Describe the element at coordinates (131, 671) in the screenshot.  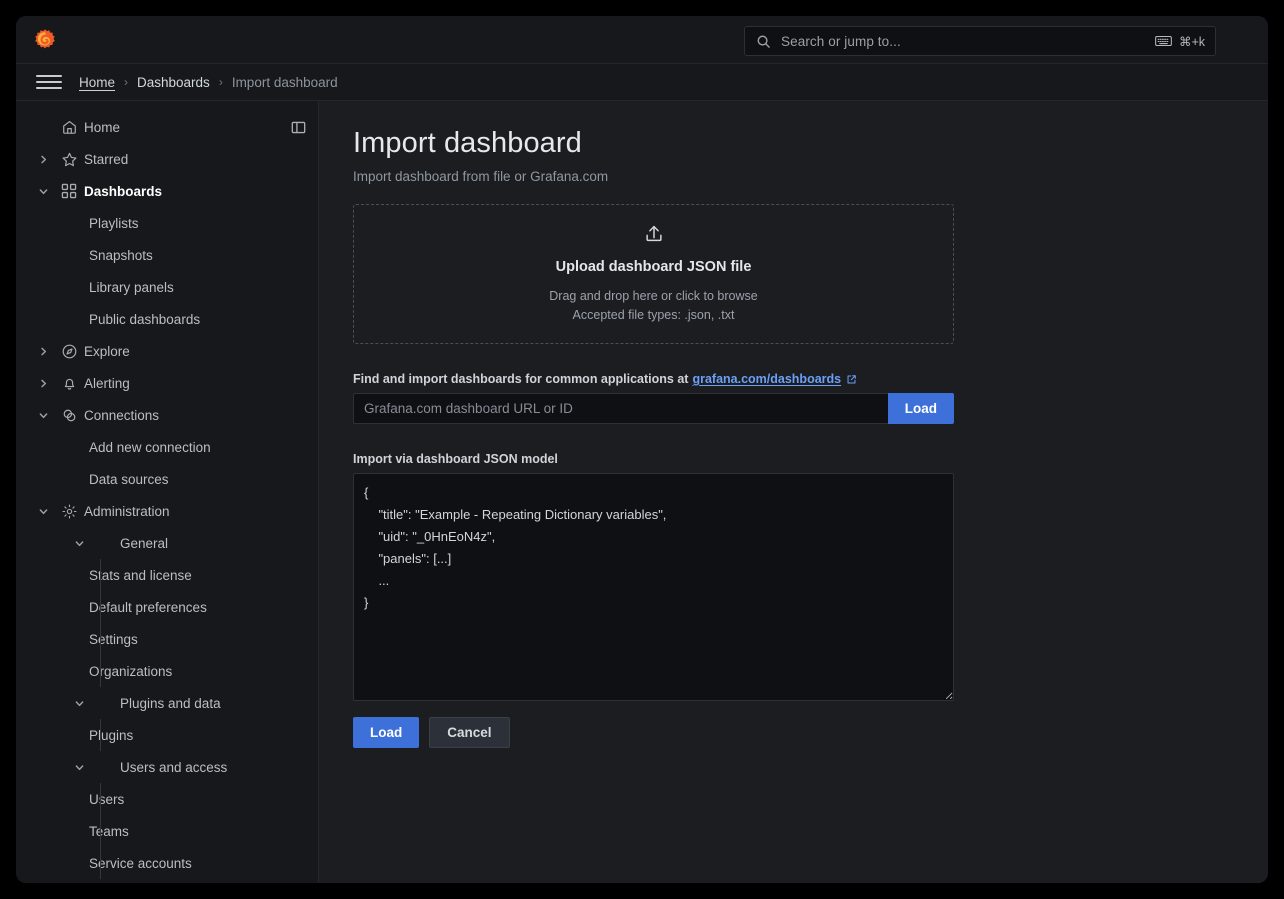
I see `sidebar-item-label: Organizations` at that location.